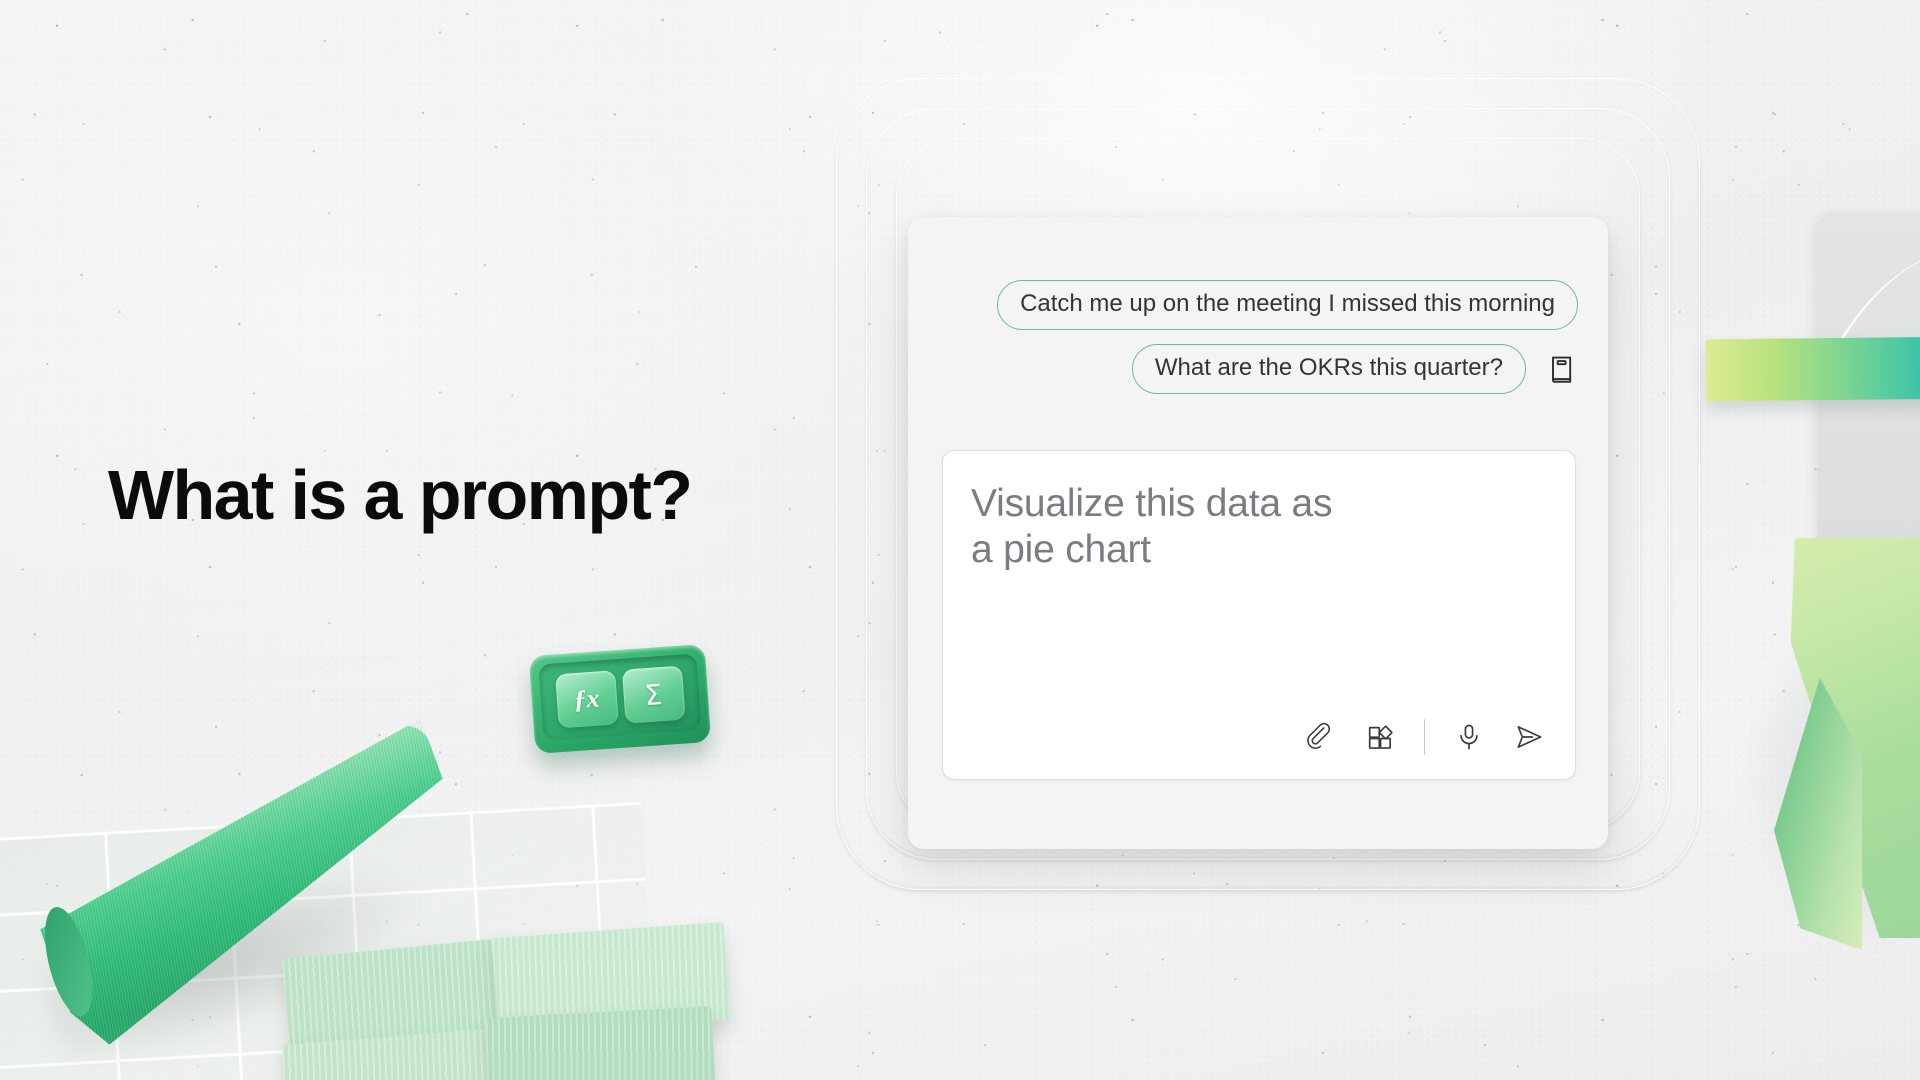 The width and height of the screenshot is (1920, 1080). What do you see at coordinates (240, 950) in the screenshot?
I see `rolled-paper-shadow` at bounding box center [240, 950].